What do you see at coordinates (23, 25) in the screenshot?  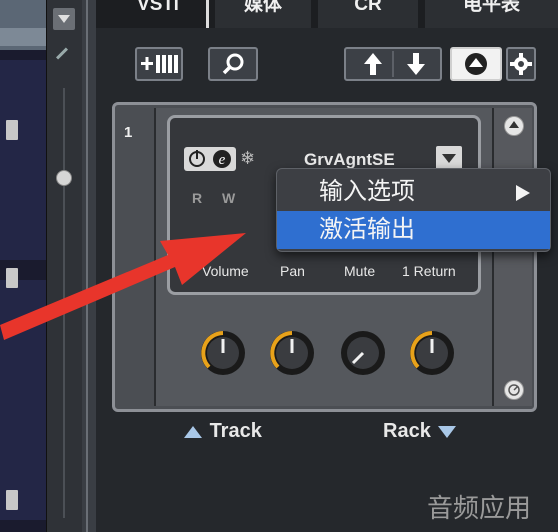 I see `ruler` at bounding box center [23, 25].